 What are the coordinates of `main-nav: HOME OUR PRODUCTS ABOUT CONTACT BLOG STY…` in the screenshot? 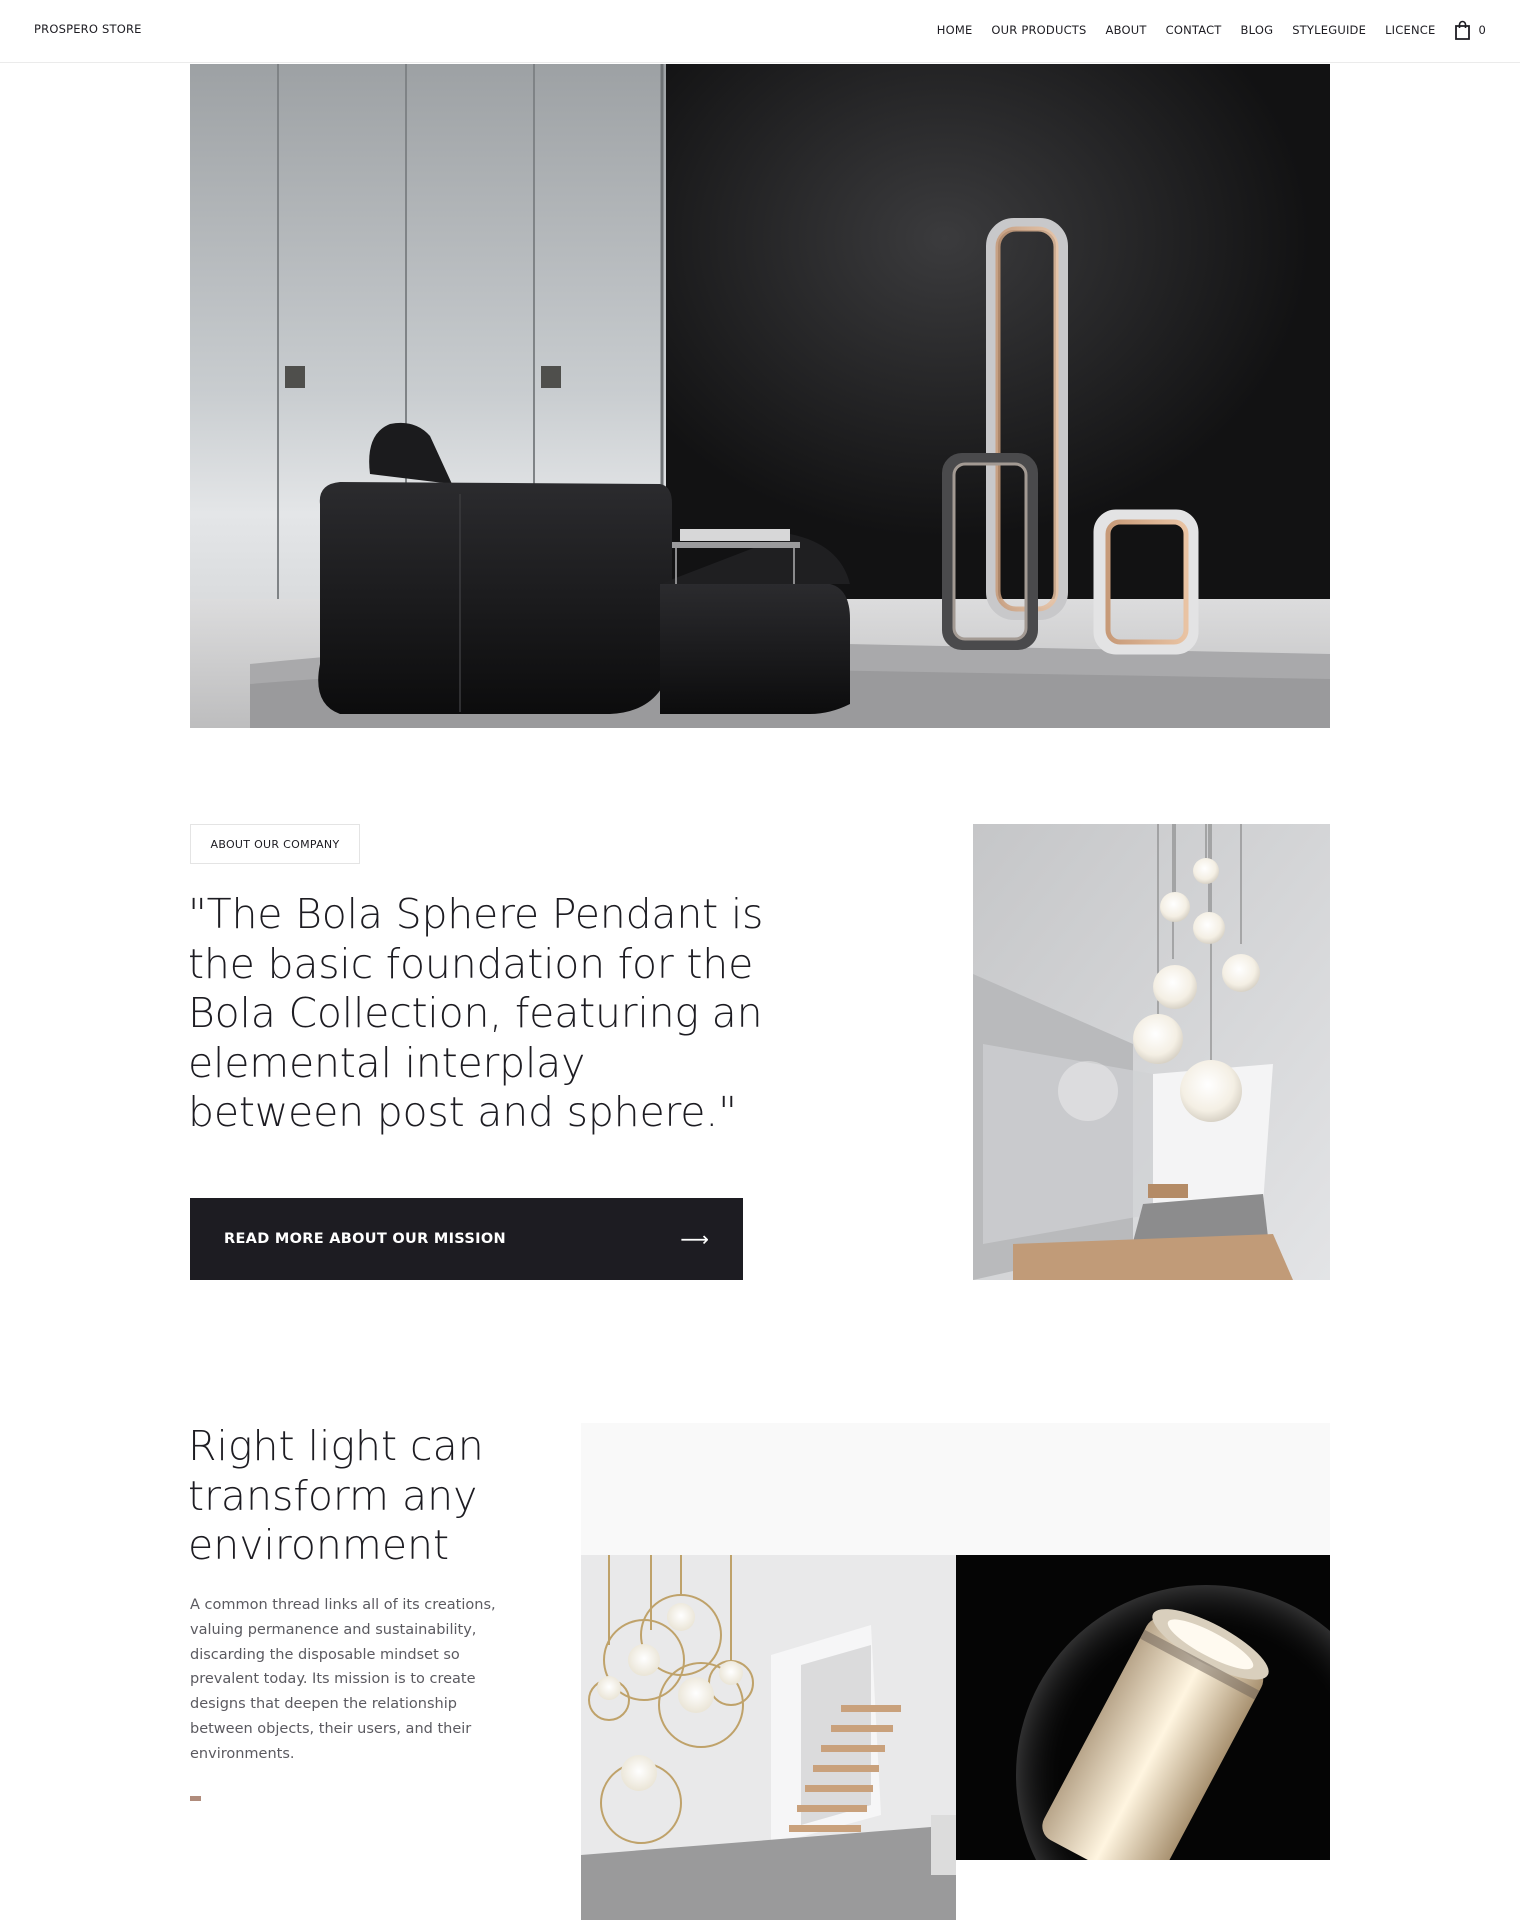 It's located at (1202, 30).